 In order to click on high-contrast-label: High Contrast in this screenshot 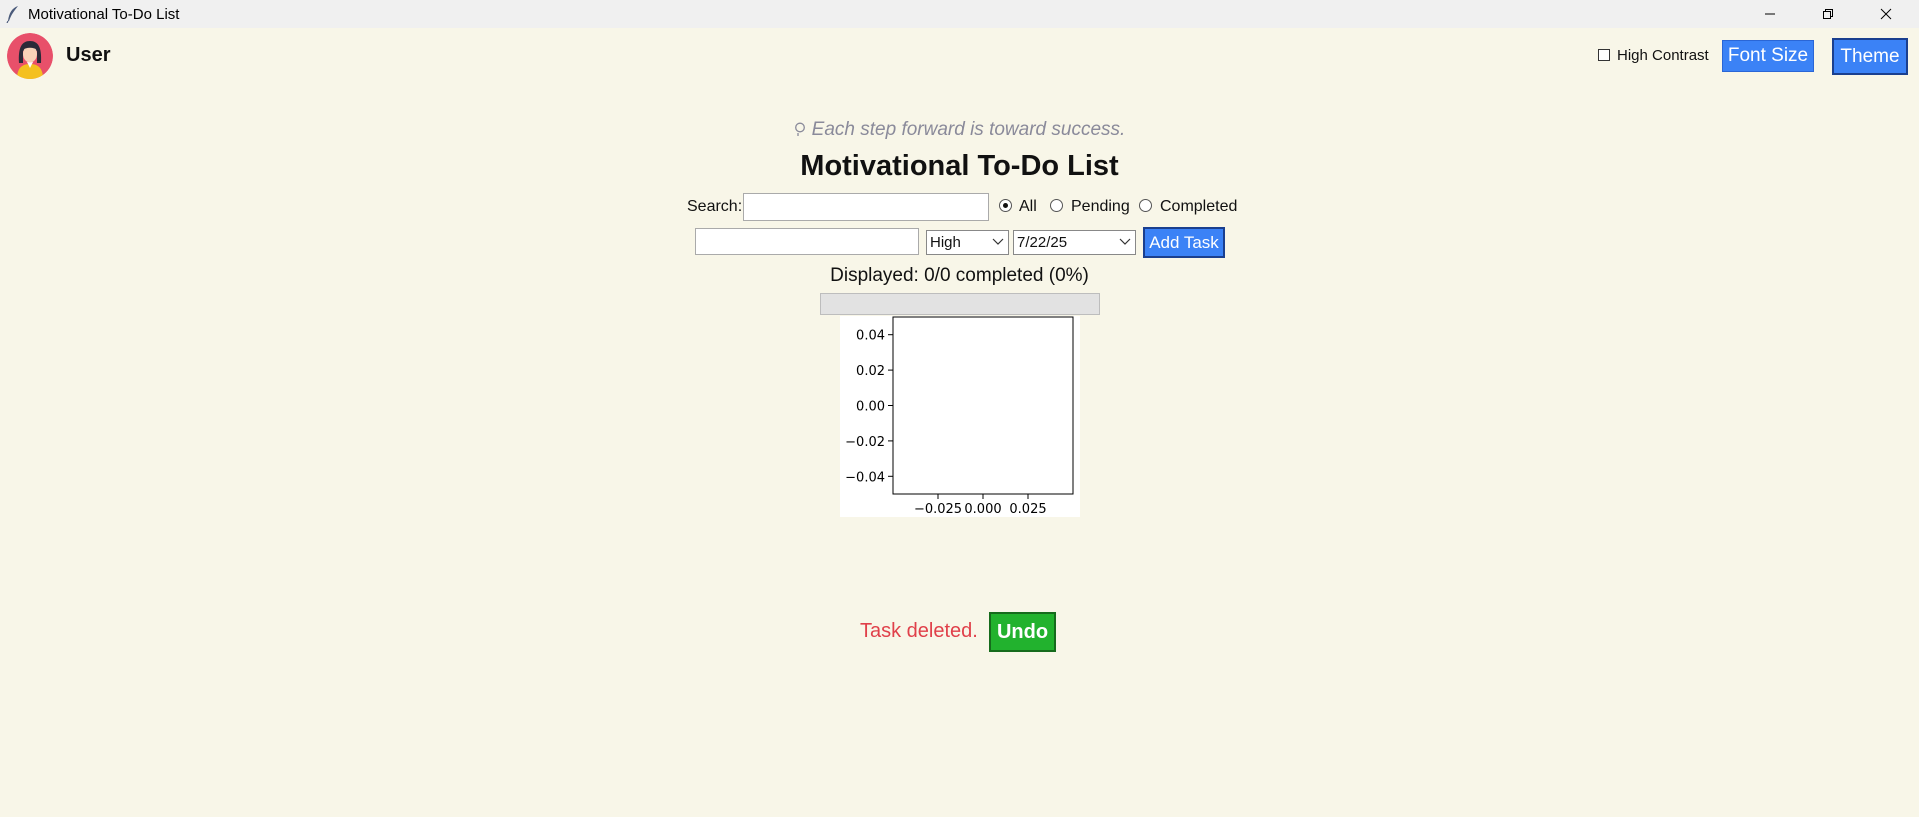, I will do `click(1663, 55)`.